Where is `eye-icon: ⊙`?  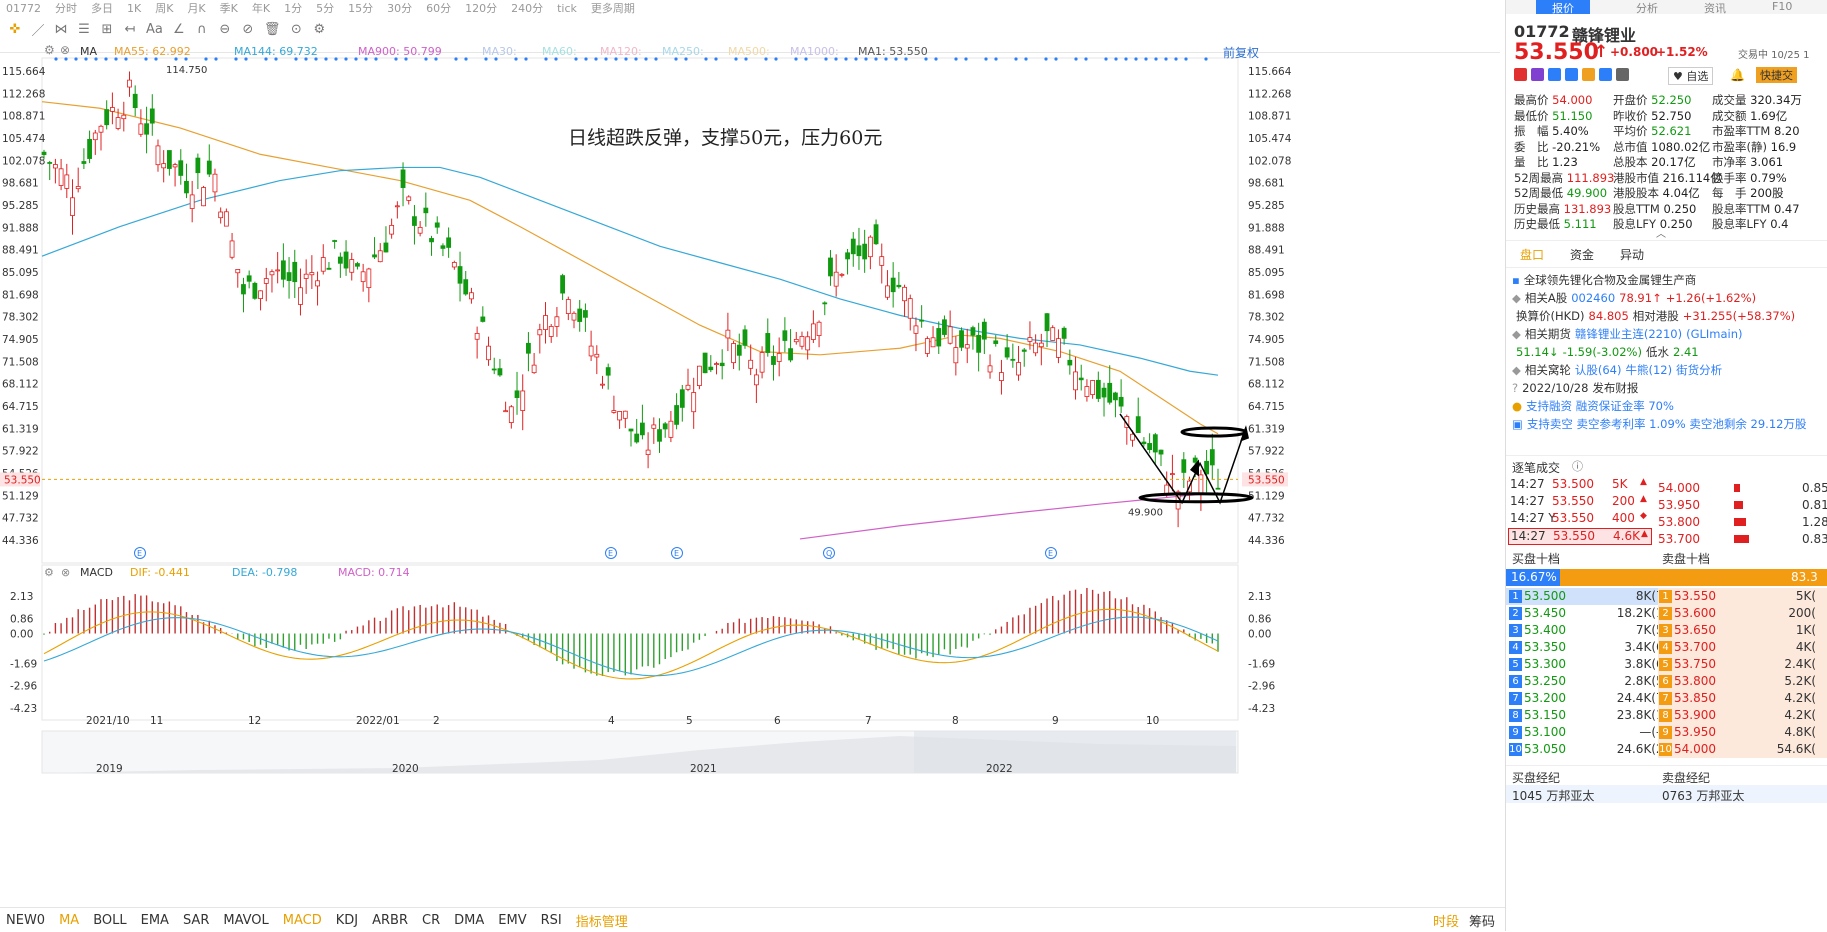
eye-icon: ⊙ is located at coordinates (296, 29).